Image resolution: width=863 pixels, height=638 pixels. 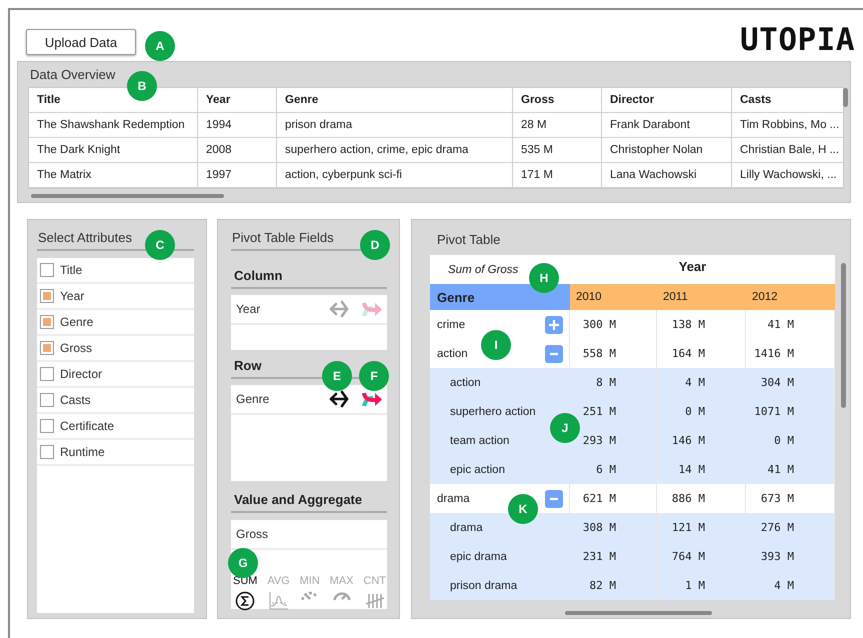 What do you see at coordinates (237, 175) in the screenshot?
I see `table-cell: 1997` at bounding box center [237, 175].